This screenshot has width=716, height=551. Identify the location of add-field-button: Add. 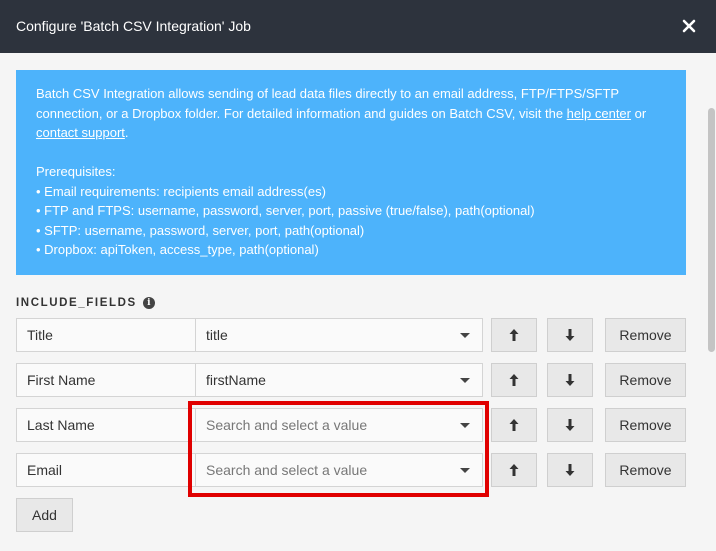
(44, 515).